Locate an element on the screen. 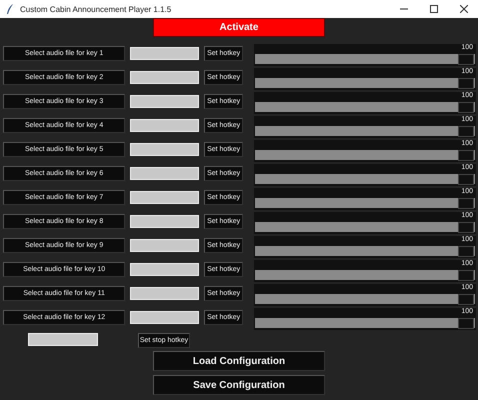  feather-icon is located at coordinates (10, 9).